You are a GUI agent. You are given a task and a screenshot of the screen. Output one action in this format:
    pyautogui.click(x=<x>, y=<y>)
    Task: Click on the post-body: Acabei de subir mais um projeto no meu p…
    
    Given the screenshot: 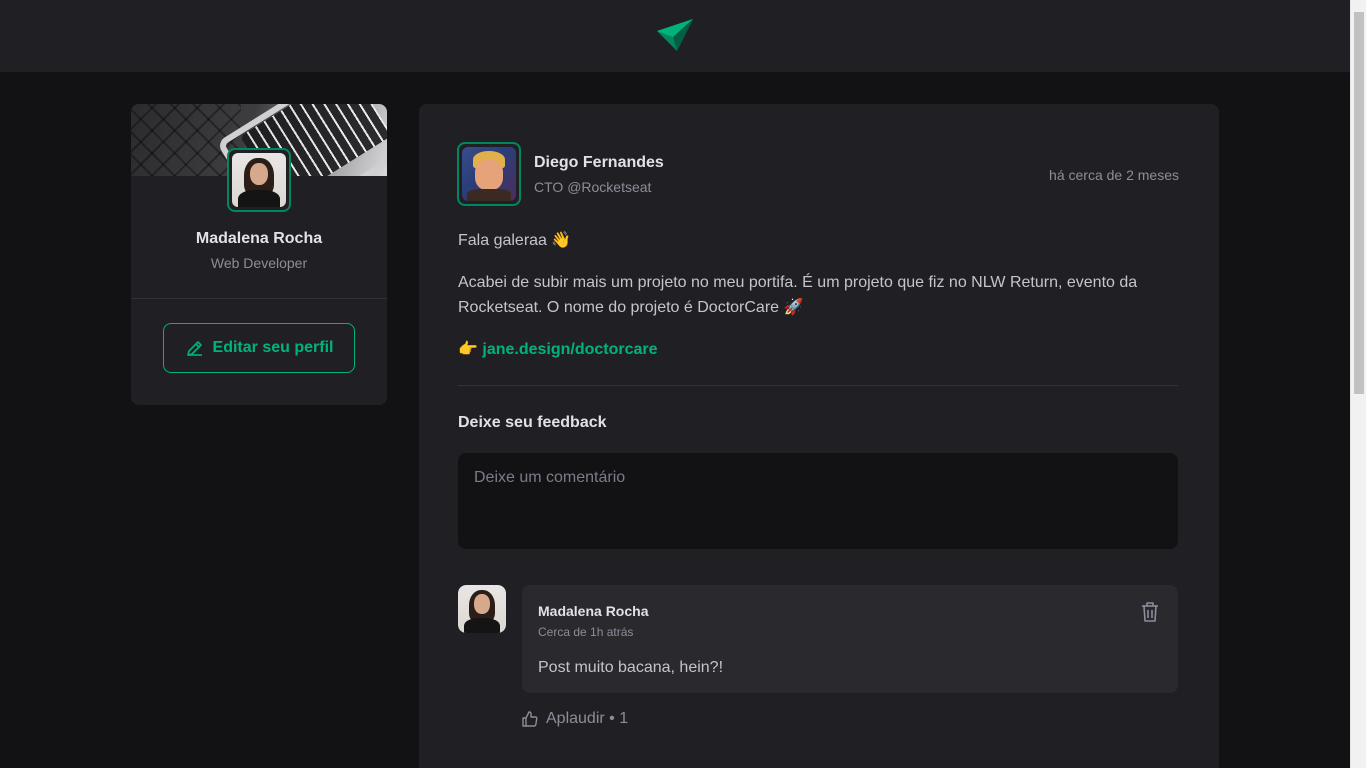 What is the action you would take?
    pyautogui.click(x=798, y=295)
    